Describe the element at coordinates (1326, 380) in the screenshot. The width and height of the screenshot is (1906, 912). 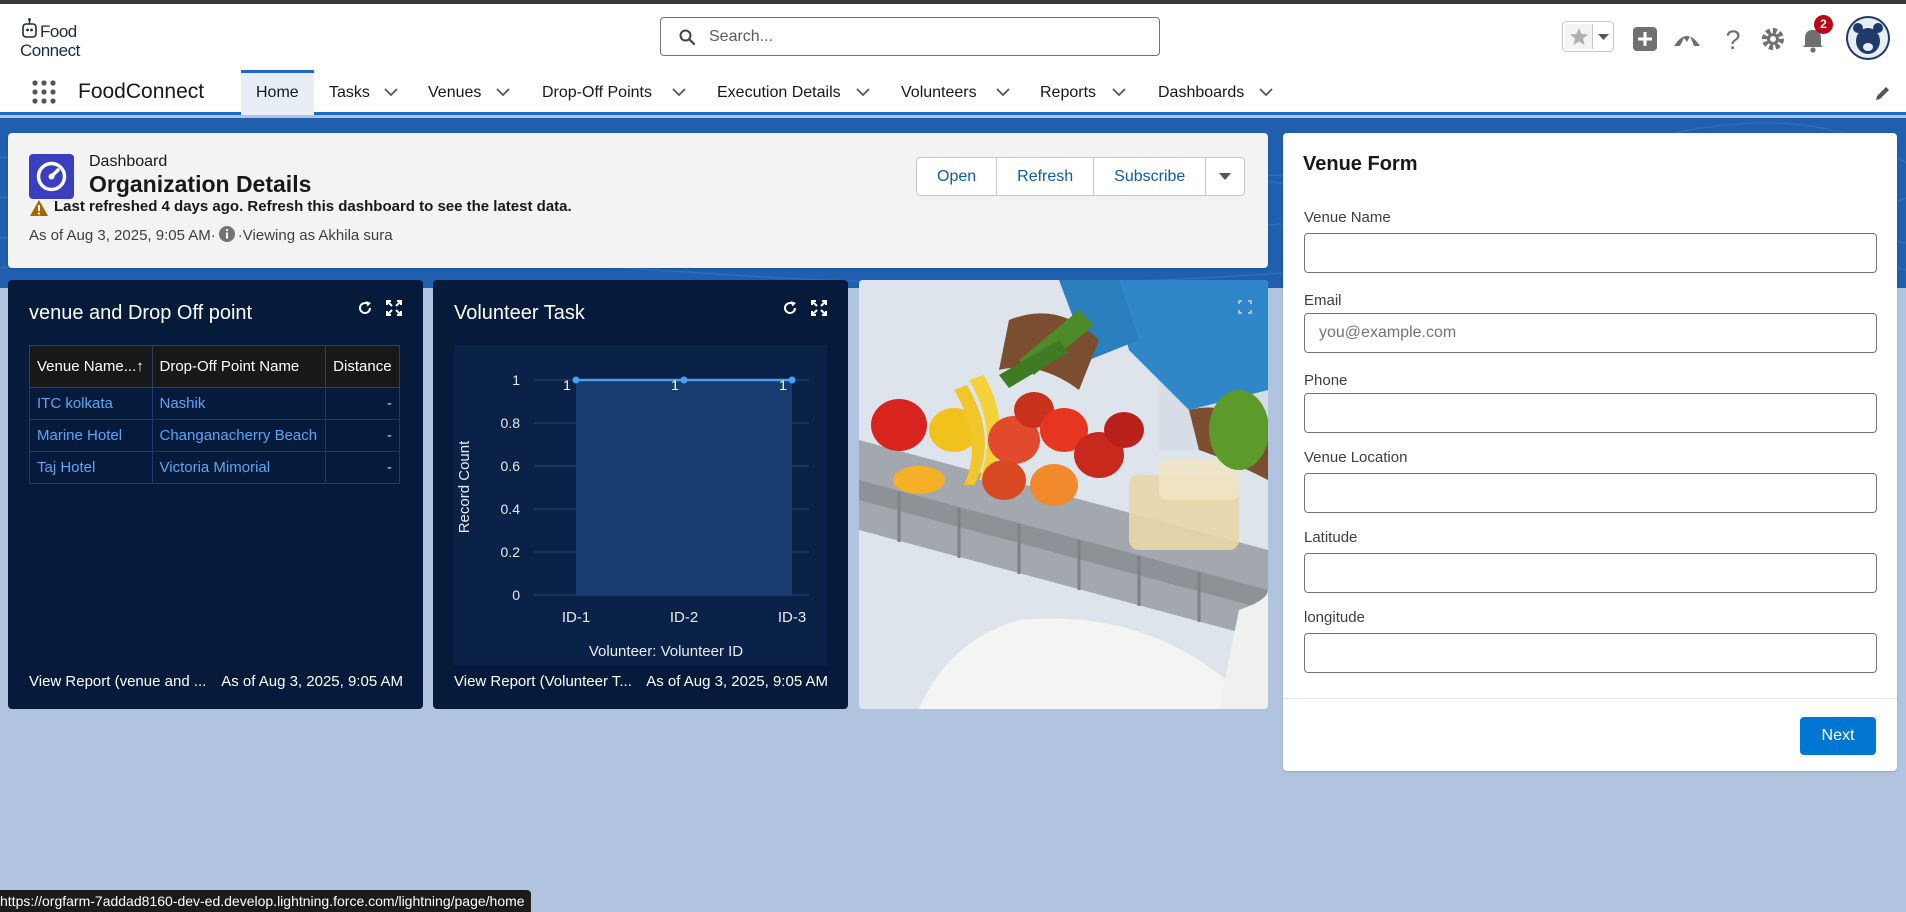
I see `phone-label: Phone` at that location.